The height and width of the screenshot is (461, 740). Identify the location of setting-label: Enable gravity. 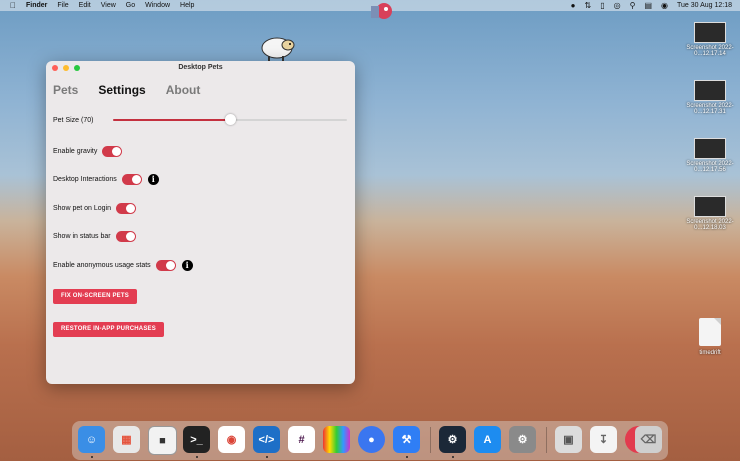
(75, 151).